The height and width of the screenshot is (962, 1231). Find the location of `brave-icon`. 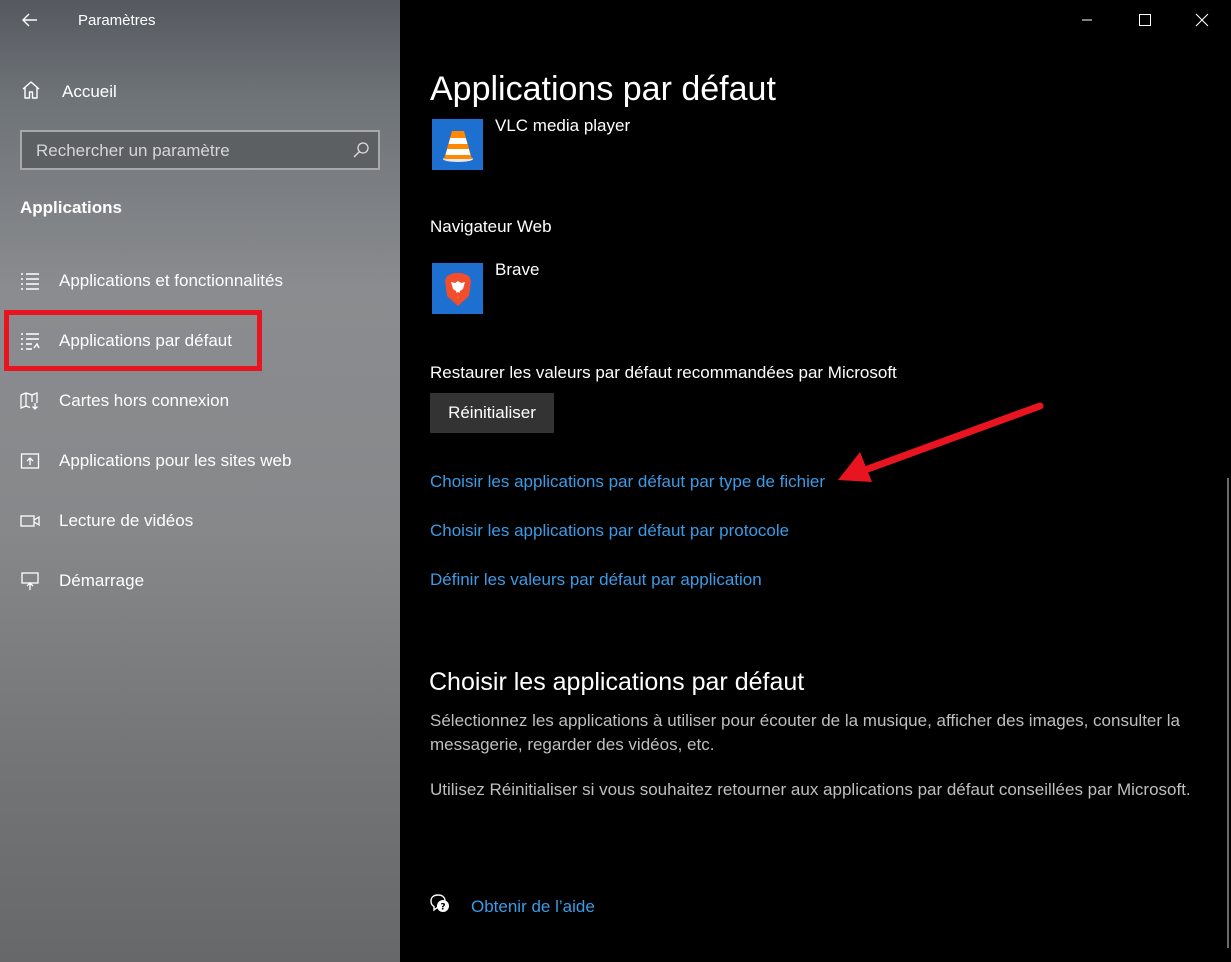

brave-icon is located at coordinates (457, 288).